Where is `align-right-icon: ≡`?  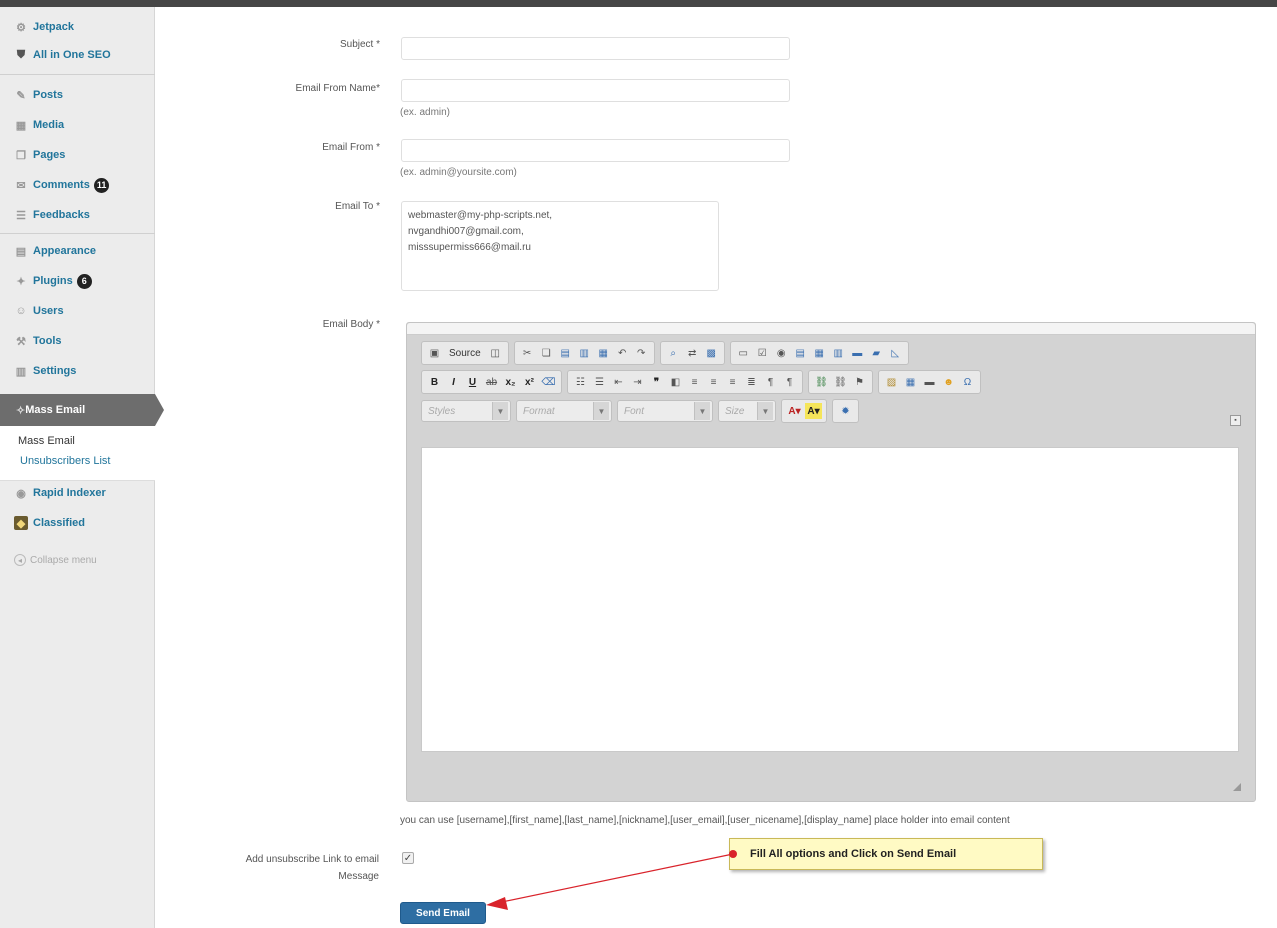
align-right-icon: ≡ is located at coordinates (732, 382).